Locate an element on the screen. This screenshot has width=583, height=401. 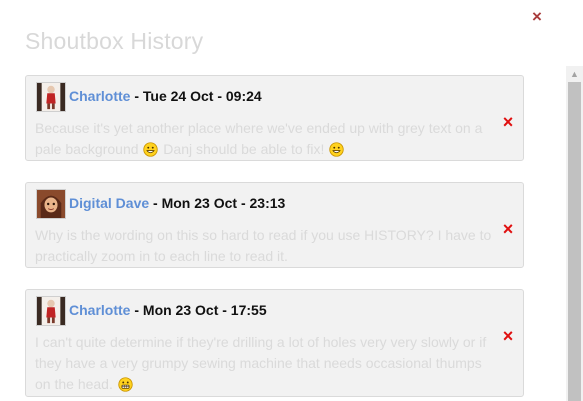
shout-meta: Charlotte - Tue 24 Oct - 09:24 is located at coordinates (165, 96).